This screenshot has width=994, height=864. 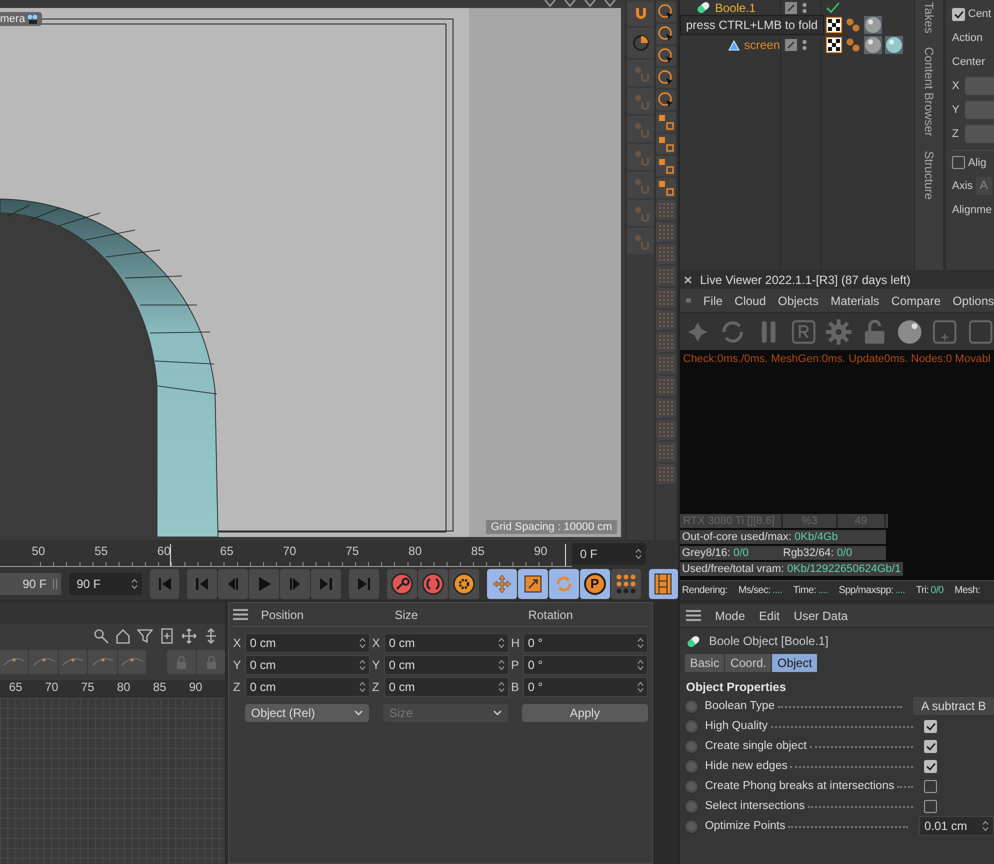 What do you see at coordinates (123, 636) in the screenshot?
I see `home-icon` at bounding box center [123, 636].